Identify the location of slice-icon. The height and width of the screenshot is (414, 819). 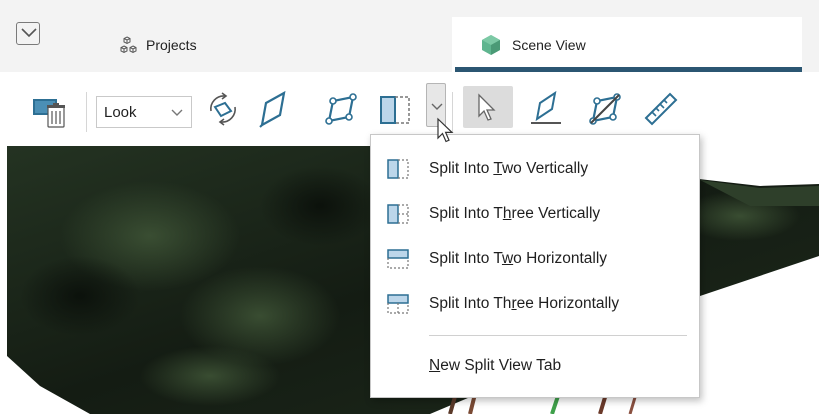
(605, 109).